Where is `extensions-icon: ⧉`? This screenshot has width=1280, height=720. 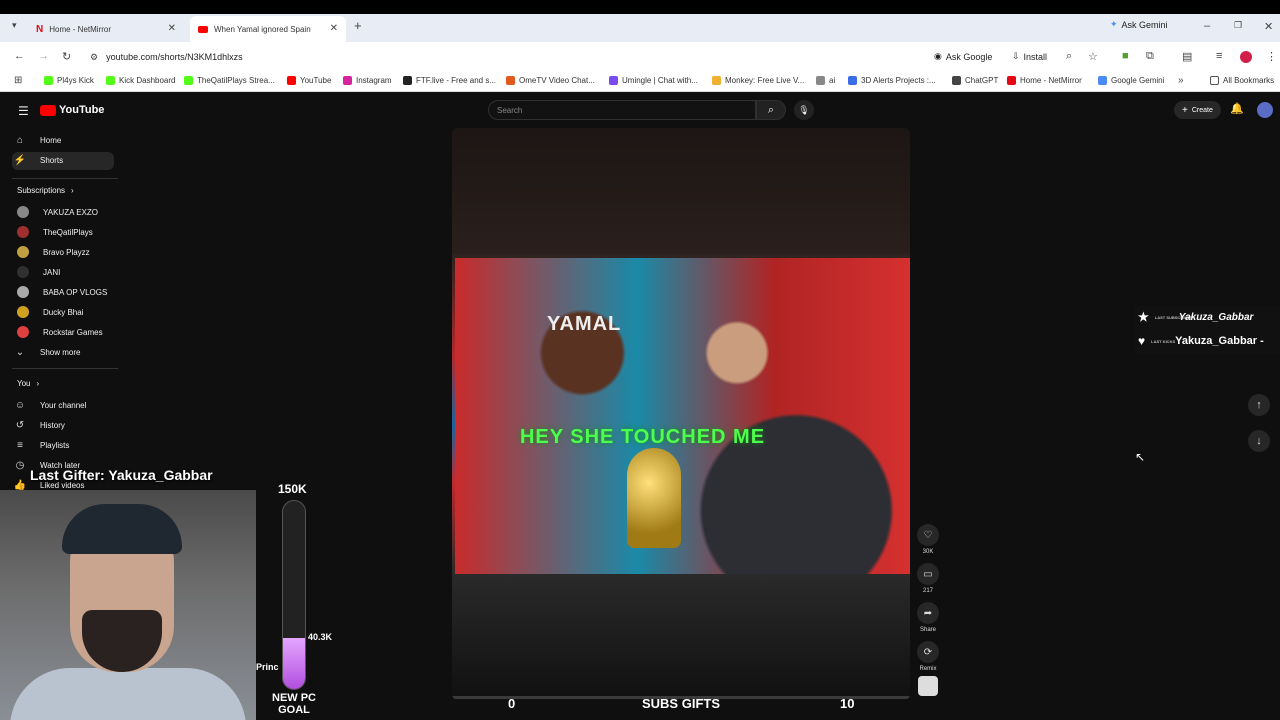
extensions-icon: ⧉ is located at coordinates (1150, 56).